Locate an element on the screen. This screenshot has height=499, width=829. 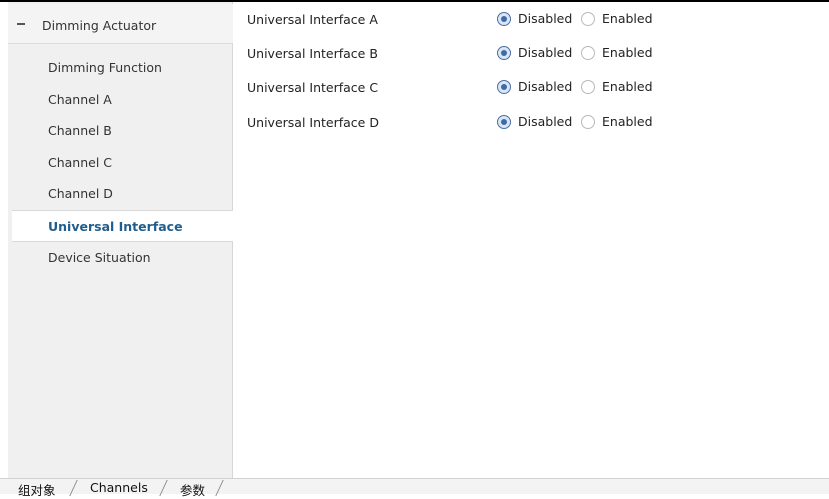
bottom-tab-bar: 组对象 Channels 参数 is located at coordinates (414, 488).